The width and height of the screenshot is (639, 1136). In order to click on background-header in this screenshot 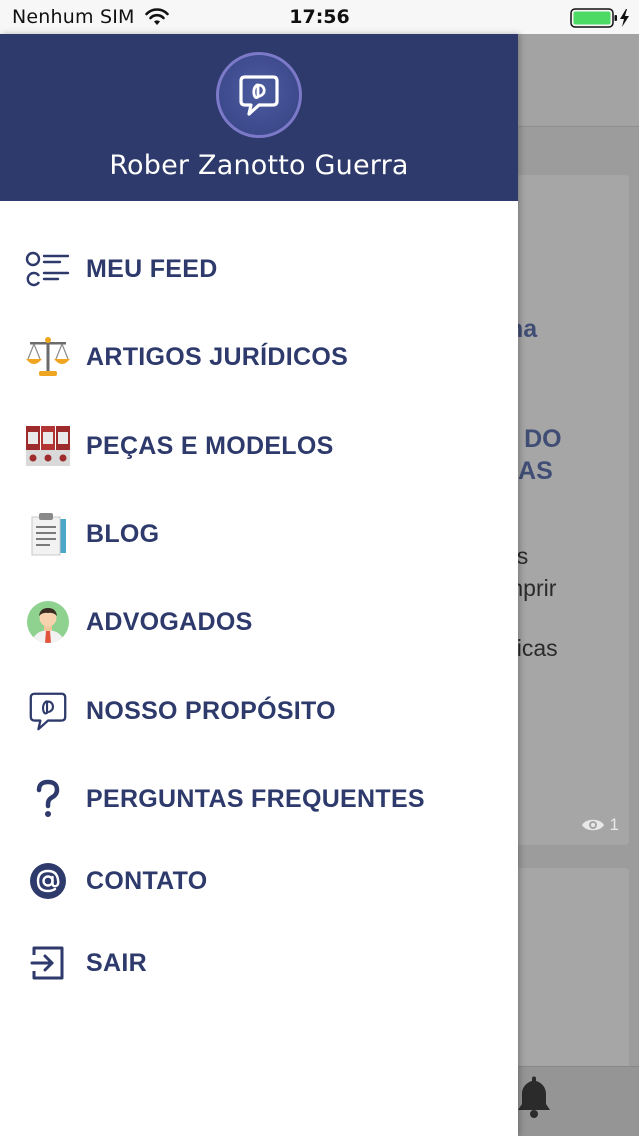, I will do `click(578, 80)`.